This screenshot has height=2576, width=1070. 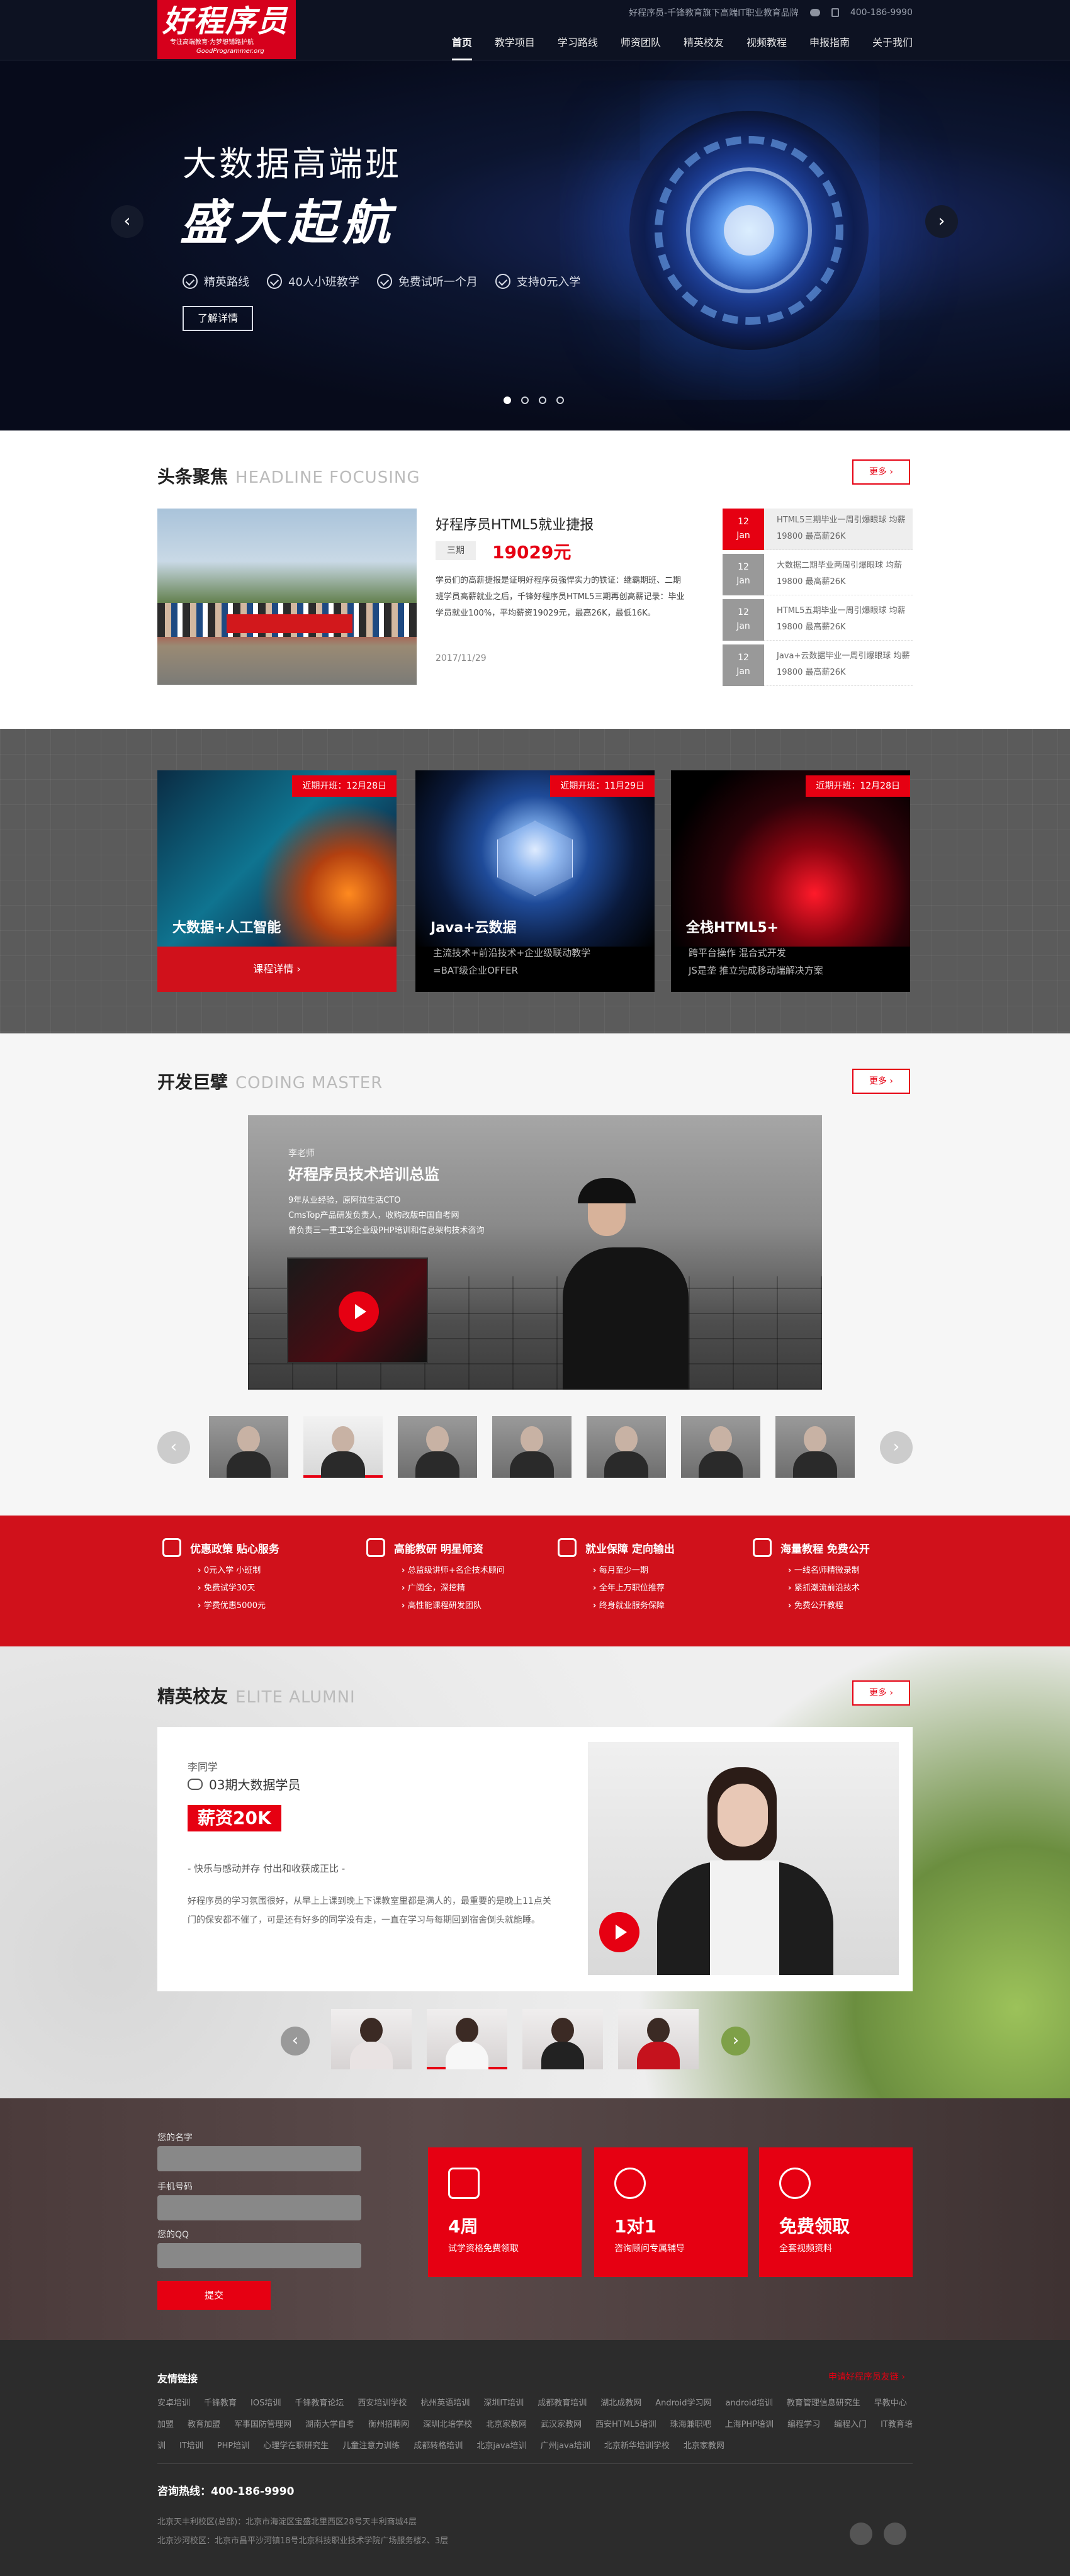 What do you see at coordinates (866, 2376) in the screenshot?
I see `apply-link: 申请好程序员友链 ›` at bounding box center [866, 2376].